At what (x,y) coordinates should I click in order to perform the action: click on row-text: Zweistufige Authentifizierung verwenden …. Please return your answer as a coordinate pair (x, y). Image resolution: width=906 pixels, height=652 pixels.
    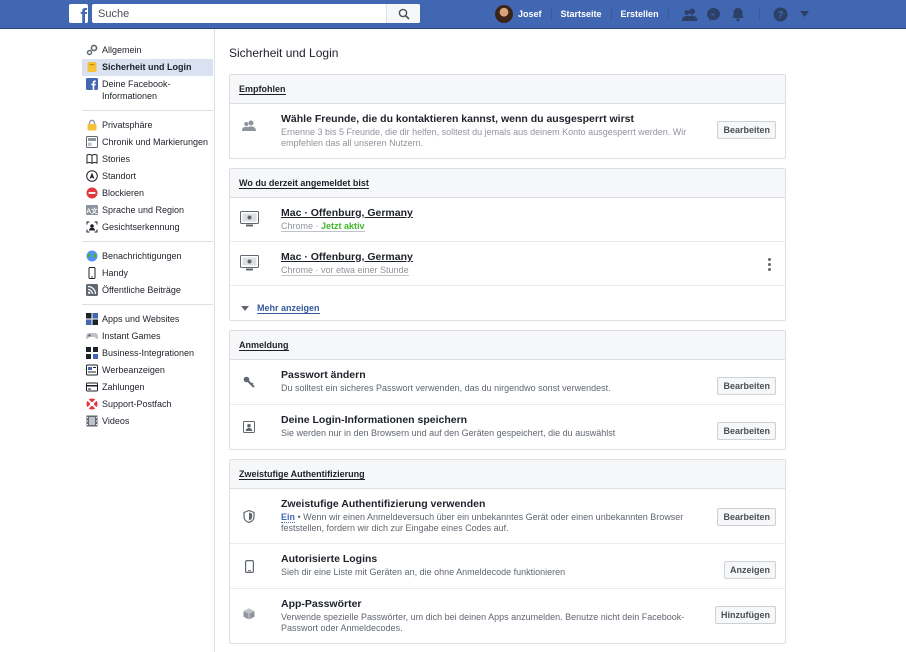
    Looking at the image, I should click on (499, 516).